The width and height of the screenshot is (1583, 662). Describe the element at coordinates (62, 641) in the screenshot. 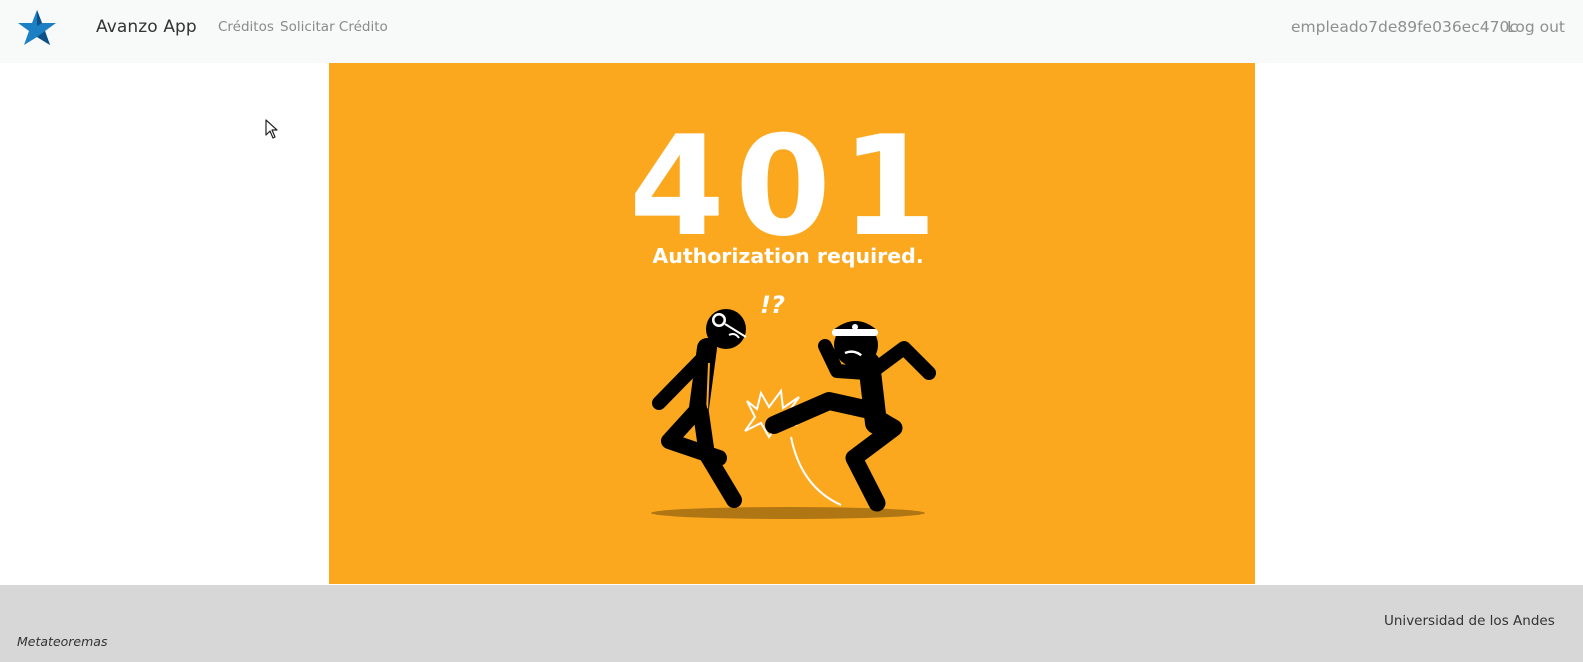

I see `footer-team: Metateoremas` at that location.